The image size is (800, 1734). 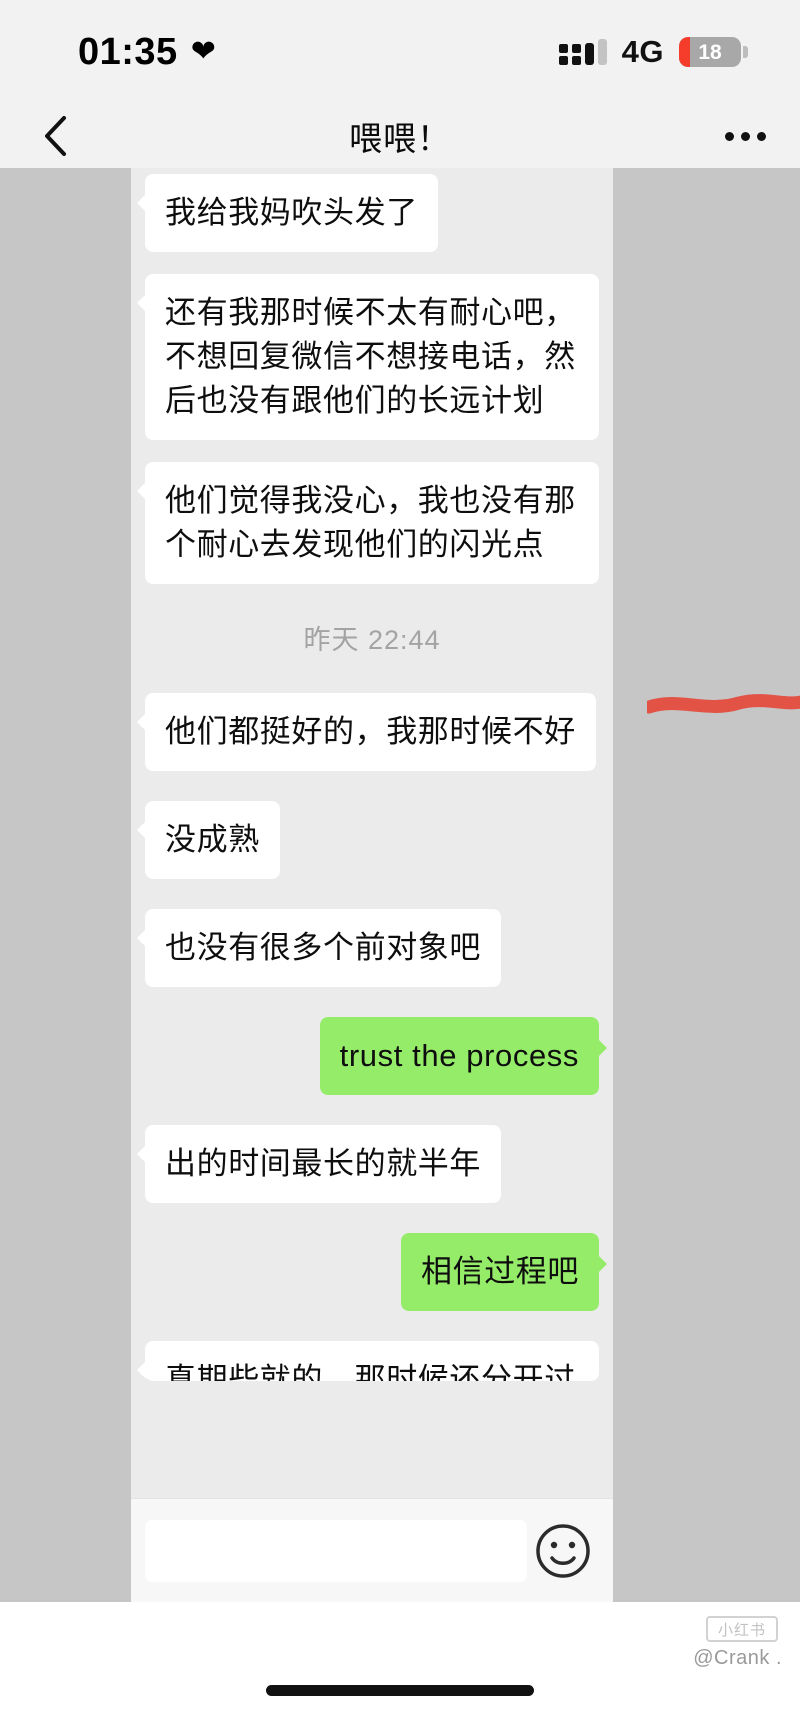 I want to click on message-bubble-outgoing: 相信过程吧, so click(x=504, y=1272).